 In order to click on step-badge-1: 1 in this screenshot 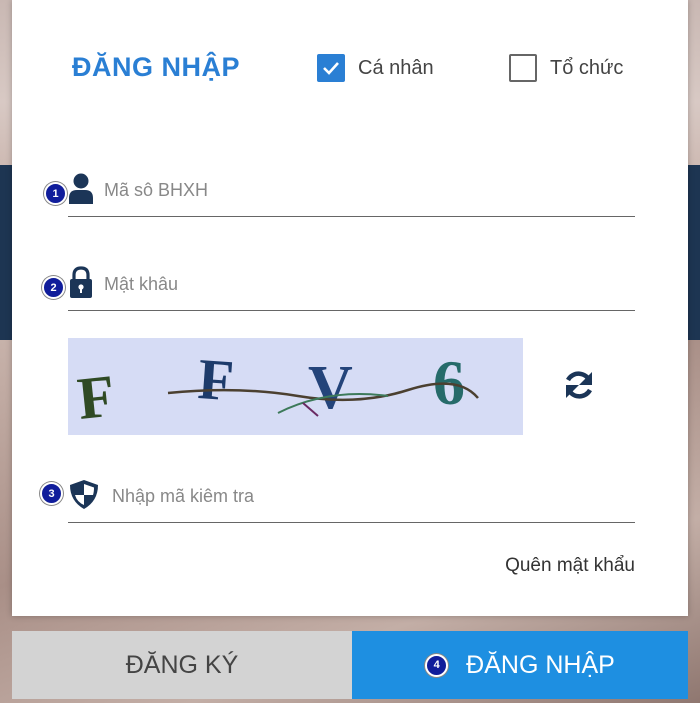, I will do `click(55, 193)`.